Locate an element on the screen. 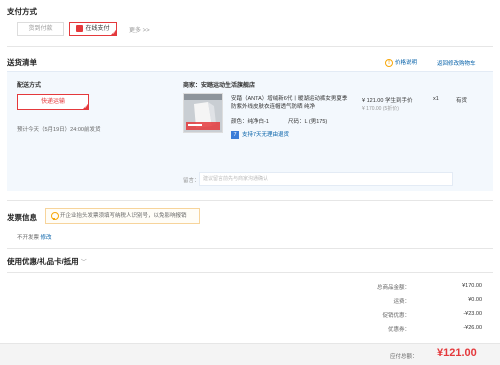  invoice-status: 不开发票 修改 is located at coordinates (34, 237).